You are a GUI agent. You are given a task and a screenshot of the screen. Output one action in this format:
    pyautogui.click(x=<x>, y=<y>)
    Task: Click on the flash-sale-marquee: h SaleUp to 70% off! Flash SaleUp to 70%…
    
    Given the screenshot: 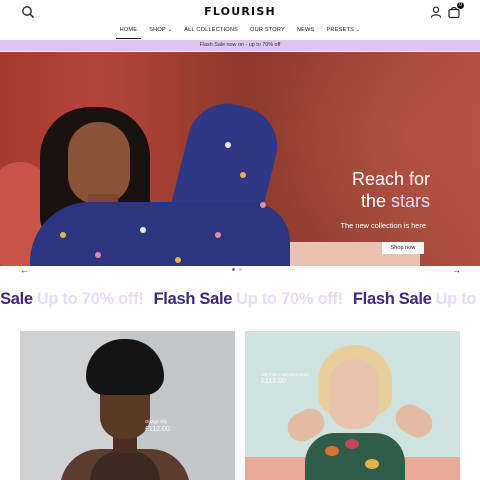 What is the action you would take?
    pyautogui.click(x=240, y=302)
    